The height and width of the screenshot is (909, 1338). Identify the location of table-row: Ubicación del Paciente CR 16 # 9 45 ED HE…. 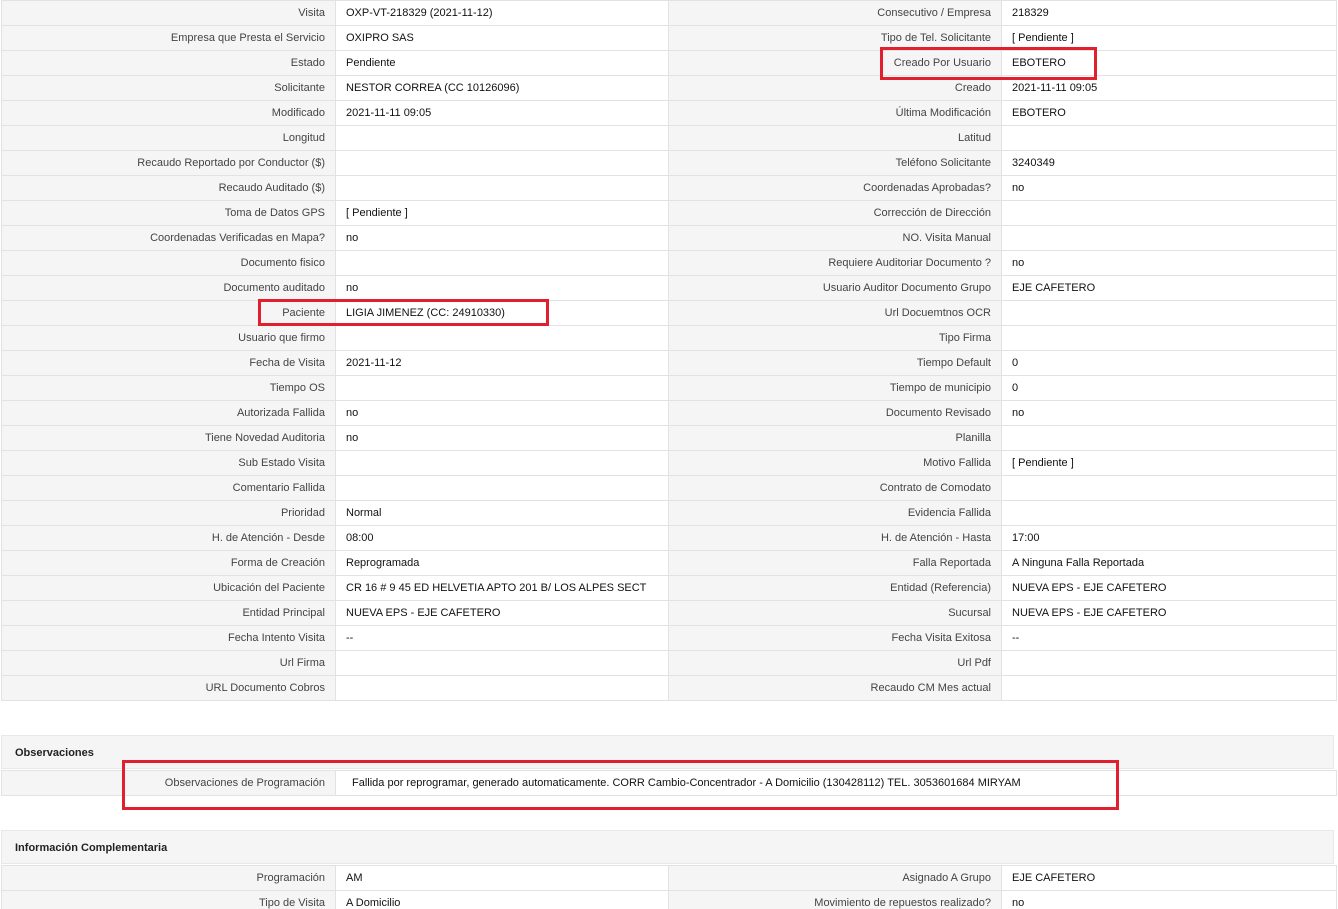
(669, 588).